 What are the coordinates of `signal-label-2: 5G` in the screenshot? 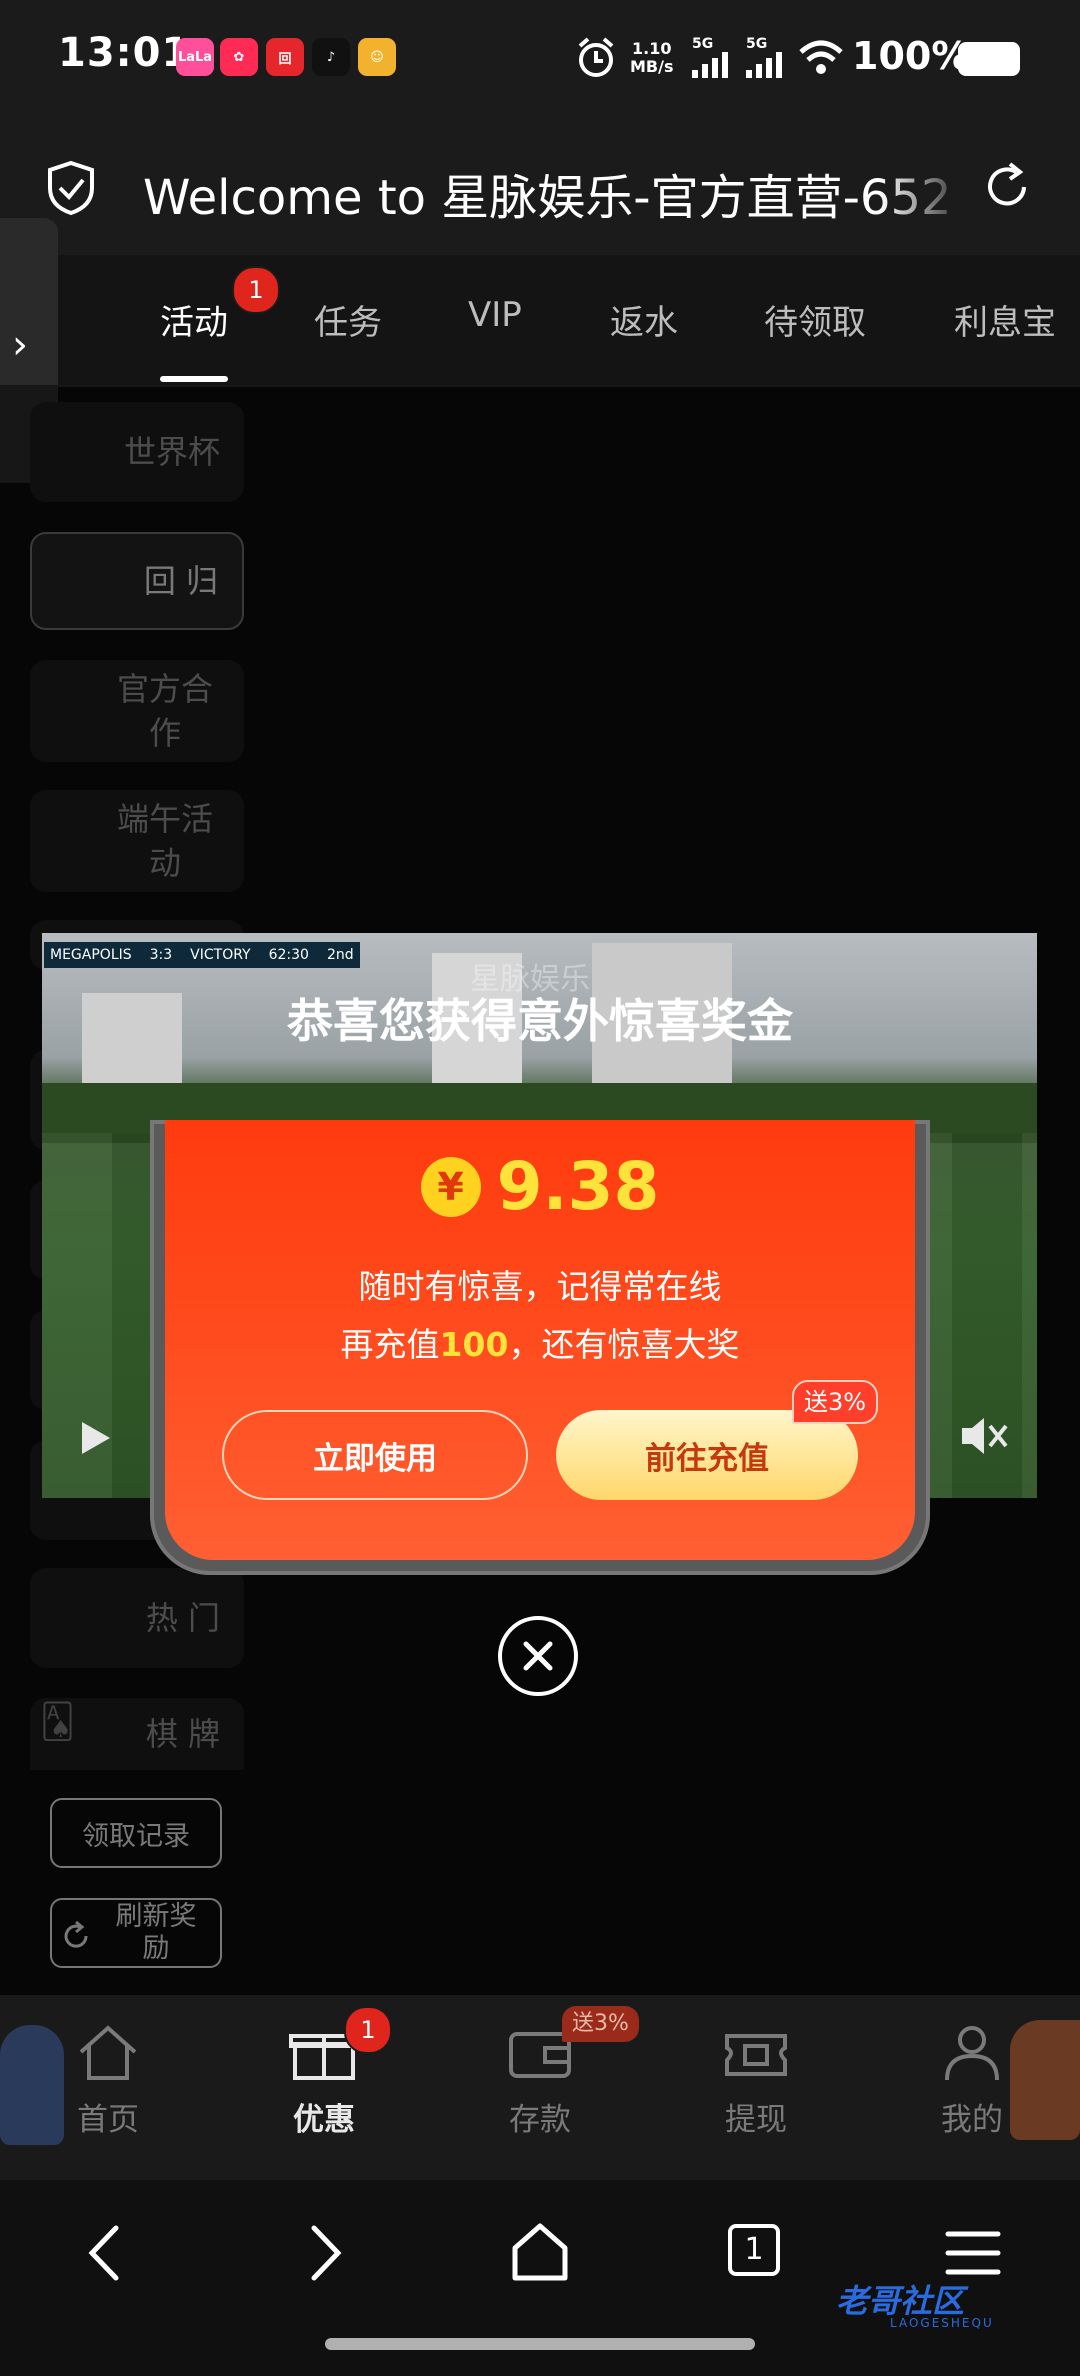 It's located at (757, 44).